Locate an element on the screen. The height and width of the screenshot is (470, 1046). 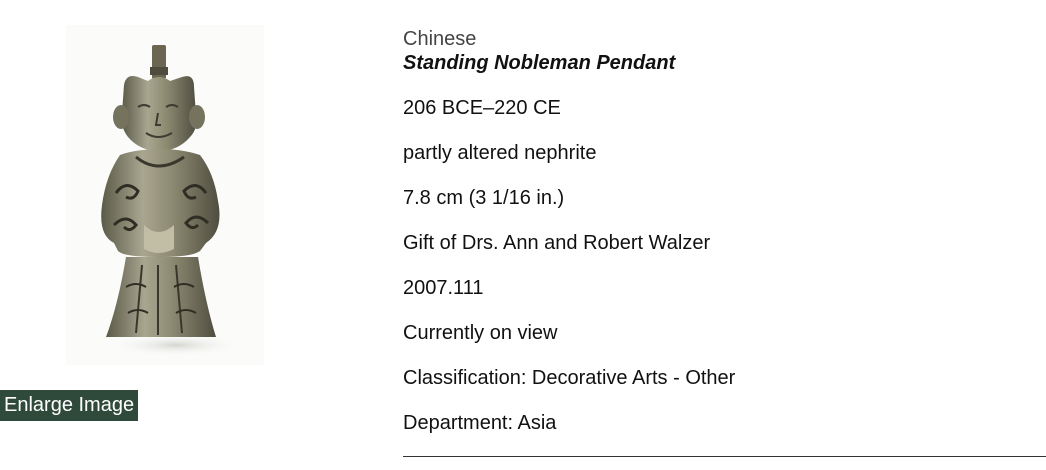
artwork-credit-line: Gift of Drs. Ann and Robert Walzer is located at coordinates (557, 243).